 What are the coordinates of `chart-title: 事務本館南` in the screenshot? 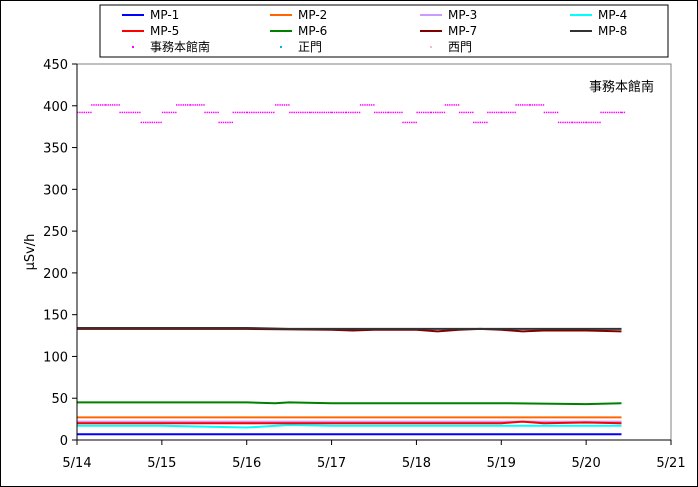 It's located at (621, 87).